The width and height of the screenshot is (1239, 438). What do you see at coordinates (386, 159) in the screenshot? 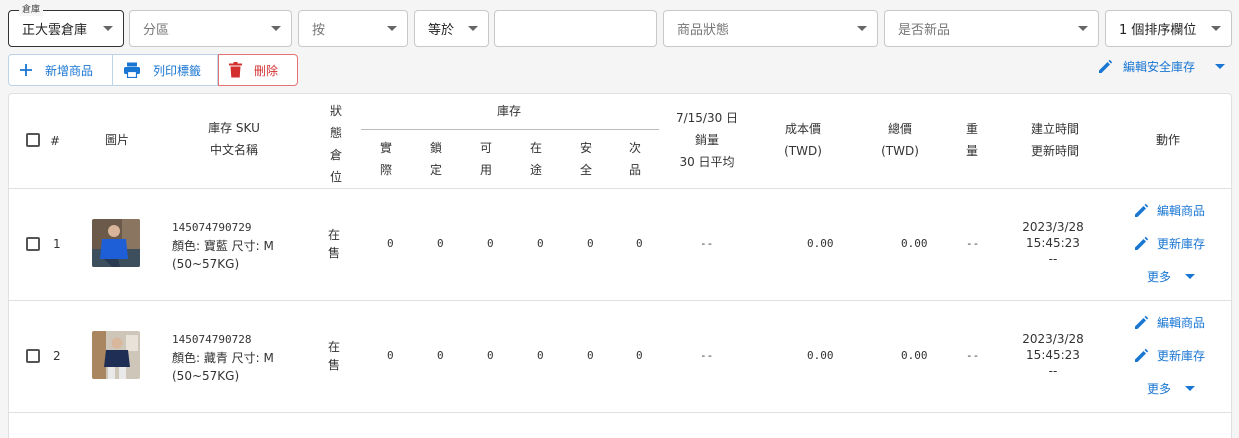
I see `header-stock-actual: 實 際` at bounding box center [386, 159].